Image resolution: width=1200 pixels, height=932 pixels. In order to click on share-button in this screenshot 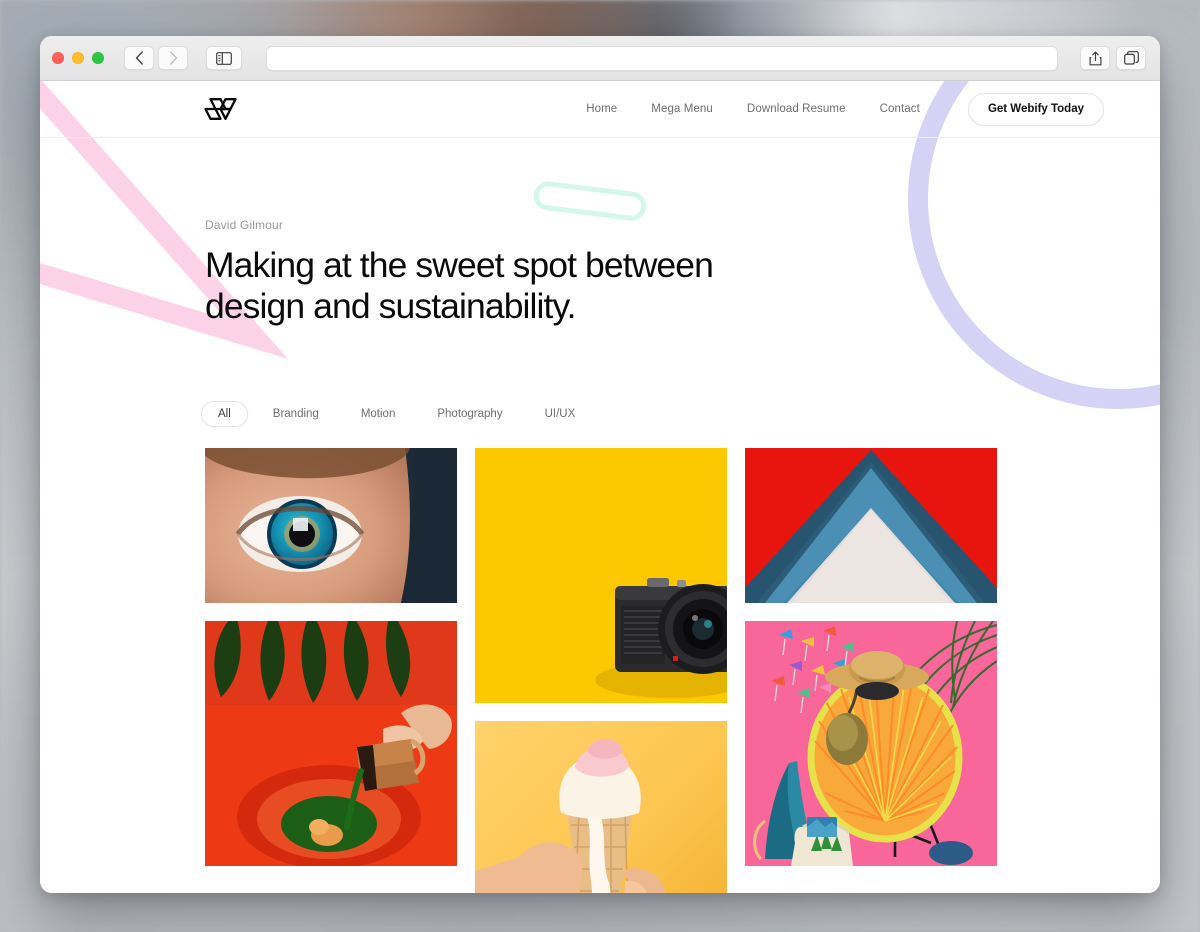, I will do `click(1095, 58)`.